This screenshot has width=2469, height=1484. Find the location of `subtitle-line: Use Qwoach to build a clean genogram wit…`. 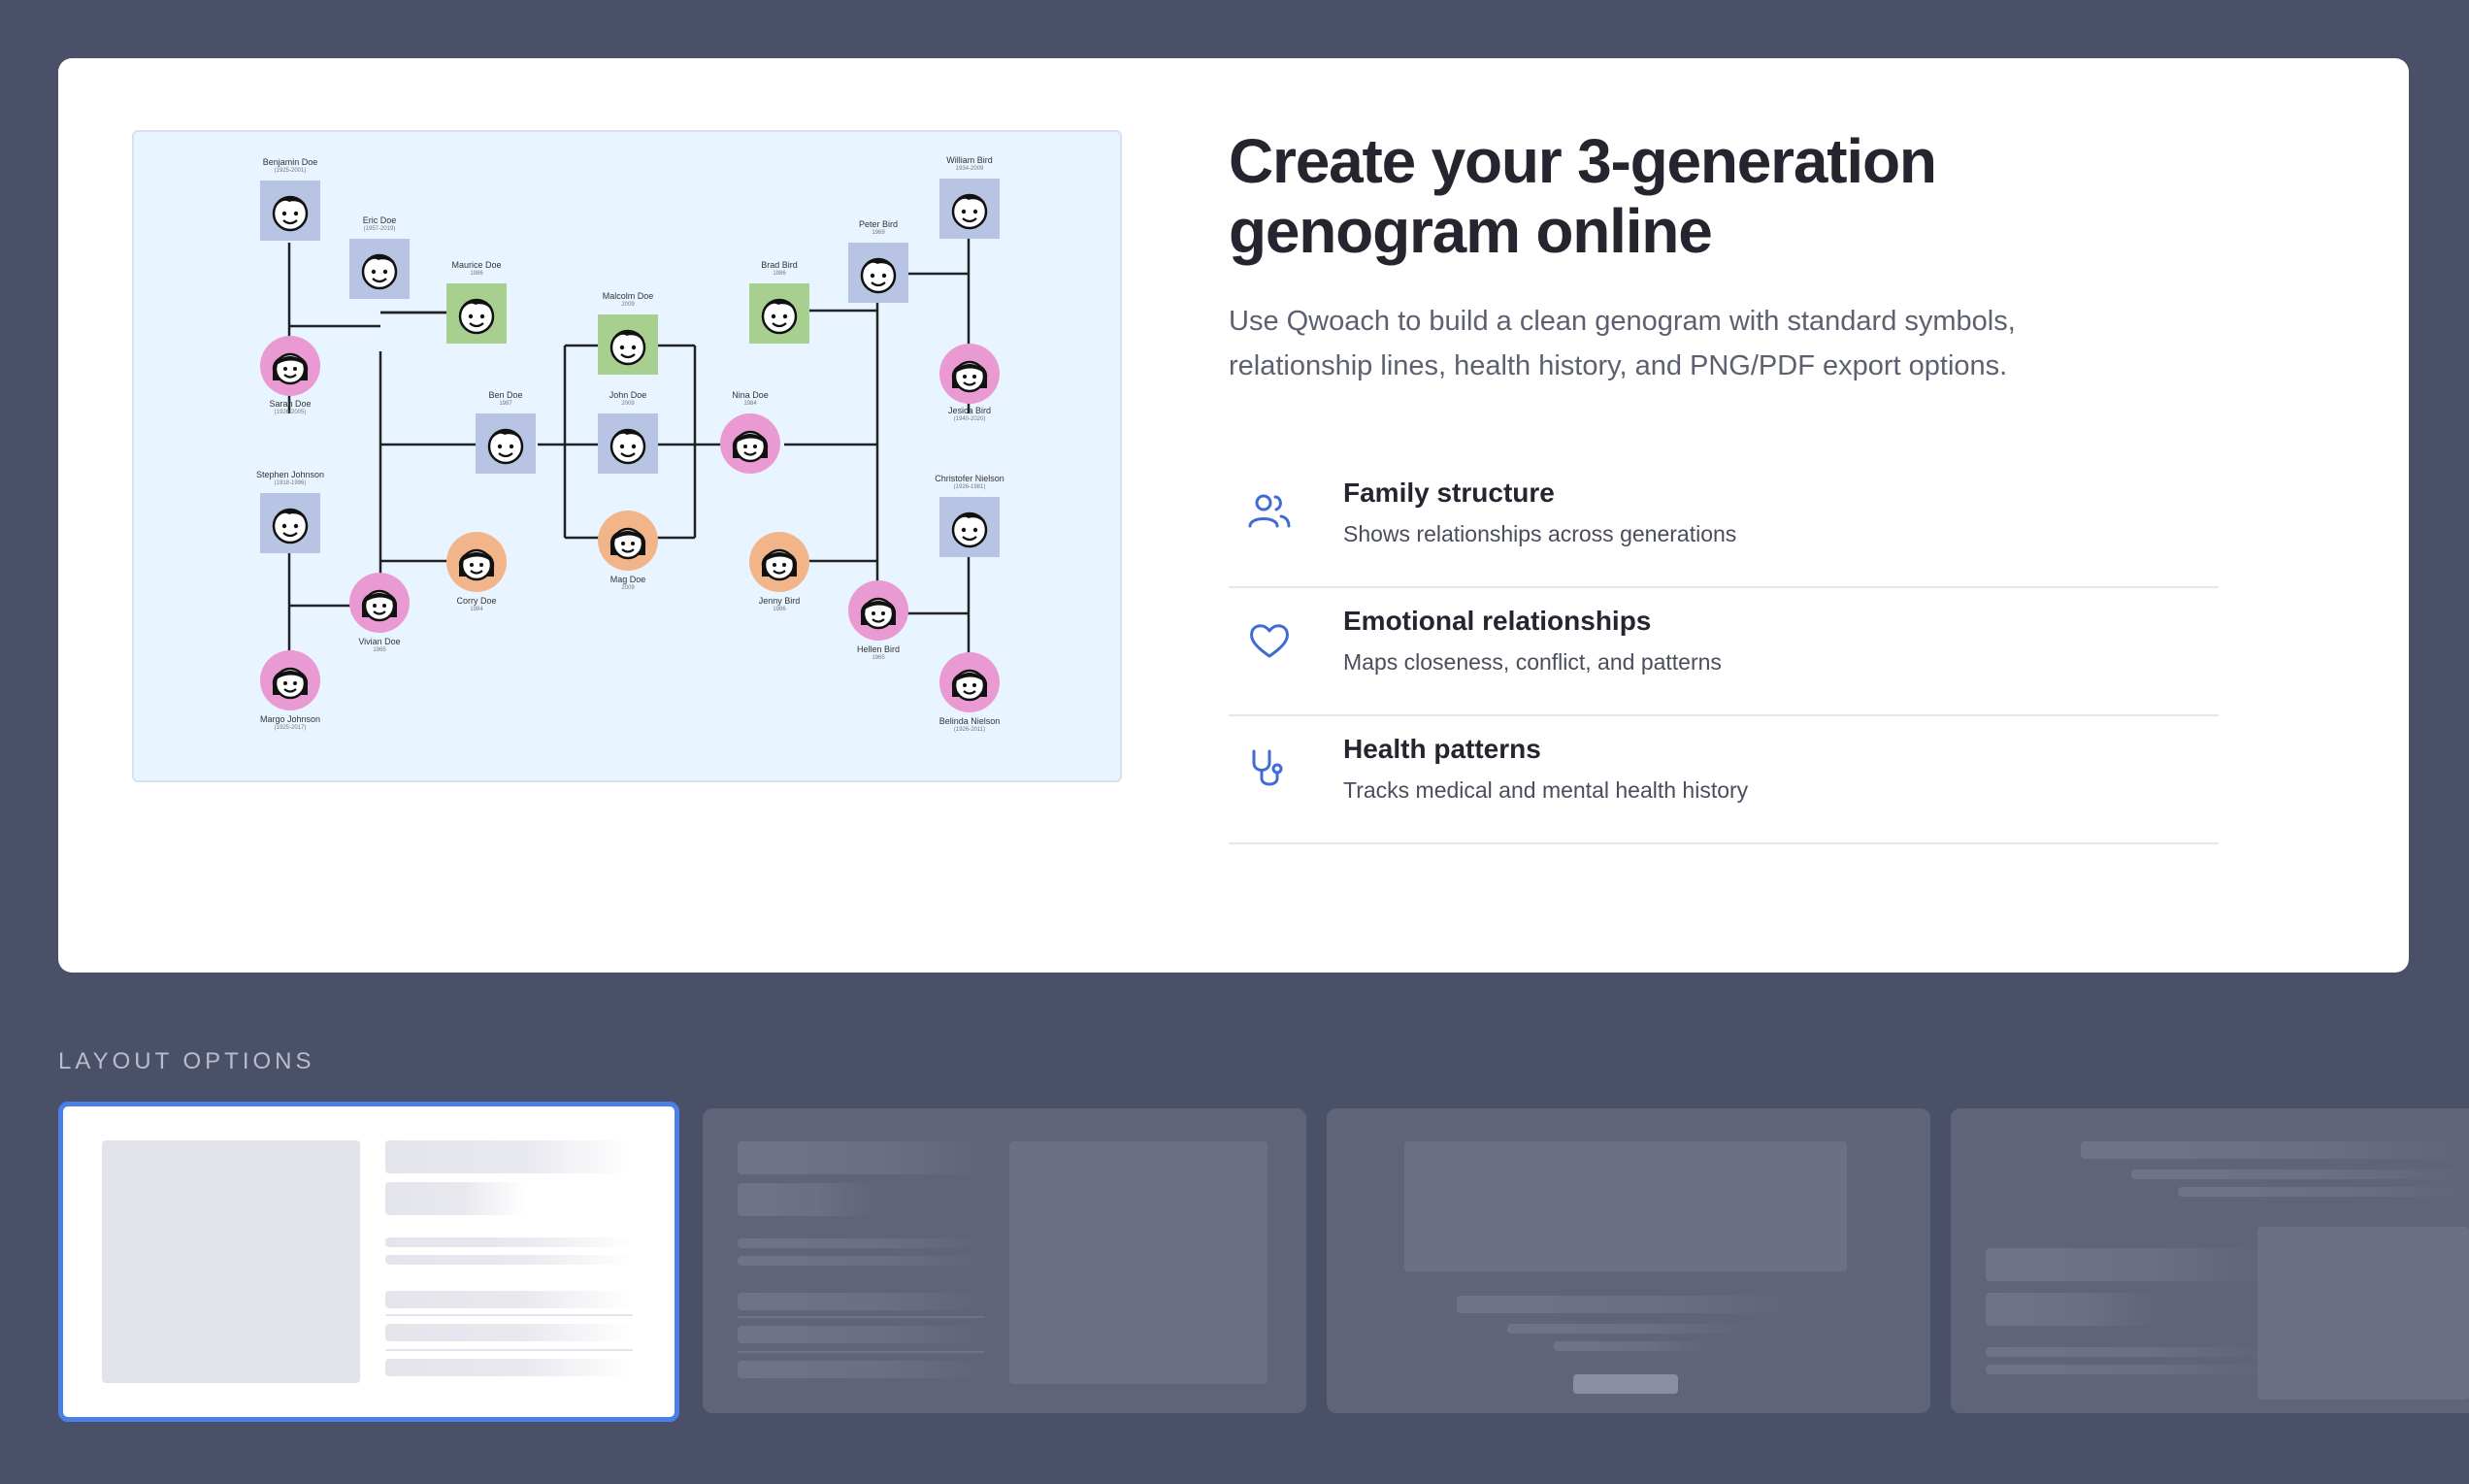

subtitle-line: Use Qwoach to build a clean genogram wit… is located at coordinates (1622, 321).